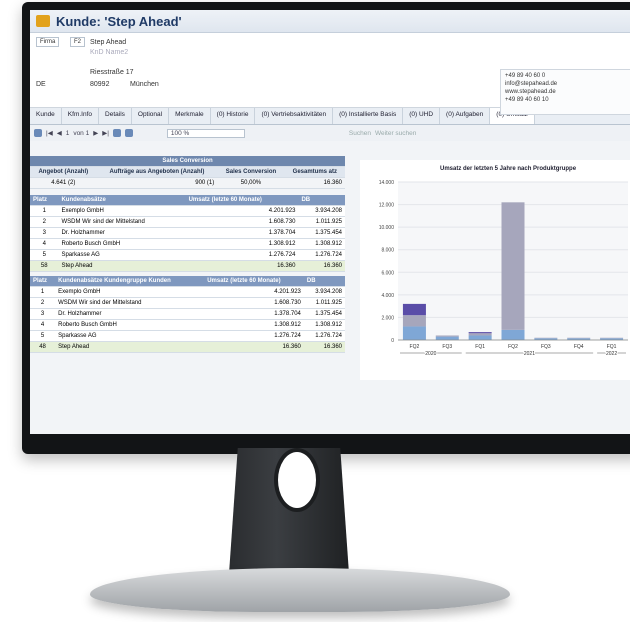 Image resolution: width=630 pixels, height=622 pixels. What do you see at coordinates (368, 116) in the screenshot?
I see `tab-installierte-basis: (0) Installierte Basis` at bounding box center [368, 116].